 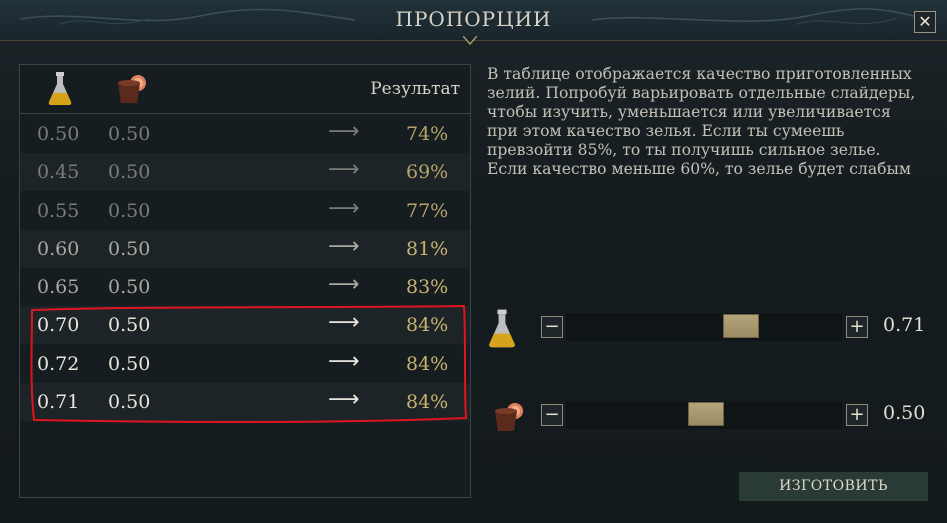 What do you see at coordinates (427, 134) in the screenshot?
I see `result-cell: 74%` at bounding box center [427, 134].